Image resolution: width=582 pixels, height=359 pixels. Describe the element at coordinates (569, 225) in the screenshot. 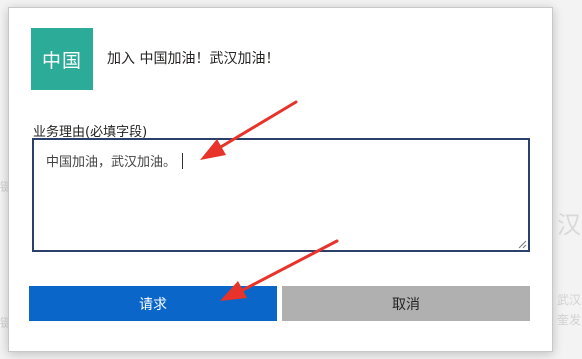

I see `background-text-1: 汉.` at that location.